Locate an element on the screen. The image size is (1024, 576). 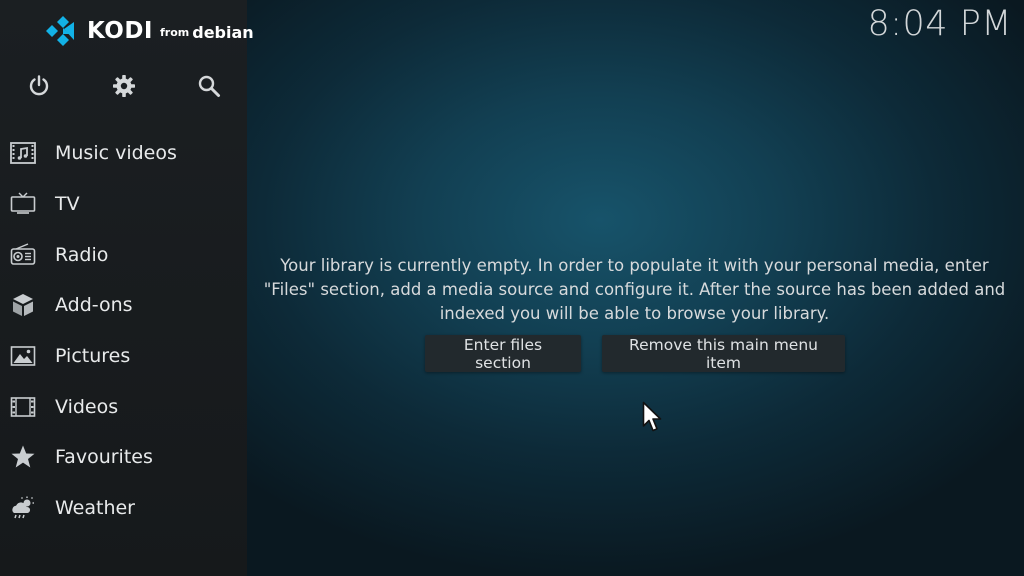
star-icon is located at coordinates (23, 457).